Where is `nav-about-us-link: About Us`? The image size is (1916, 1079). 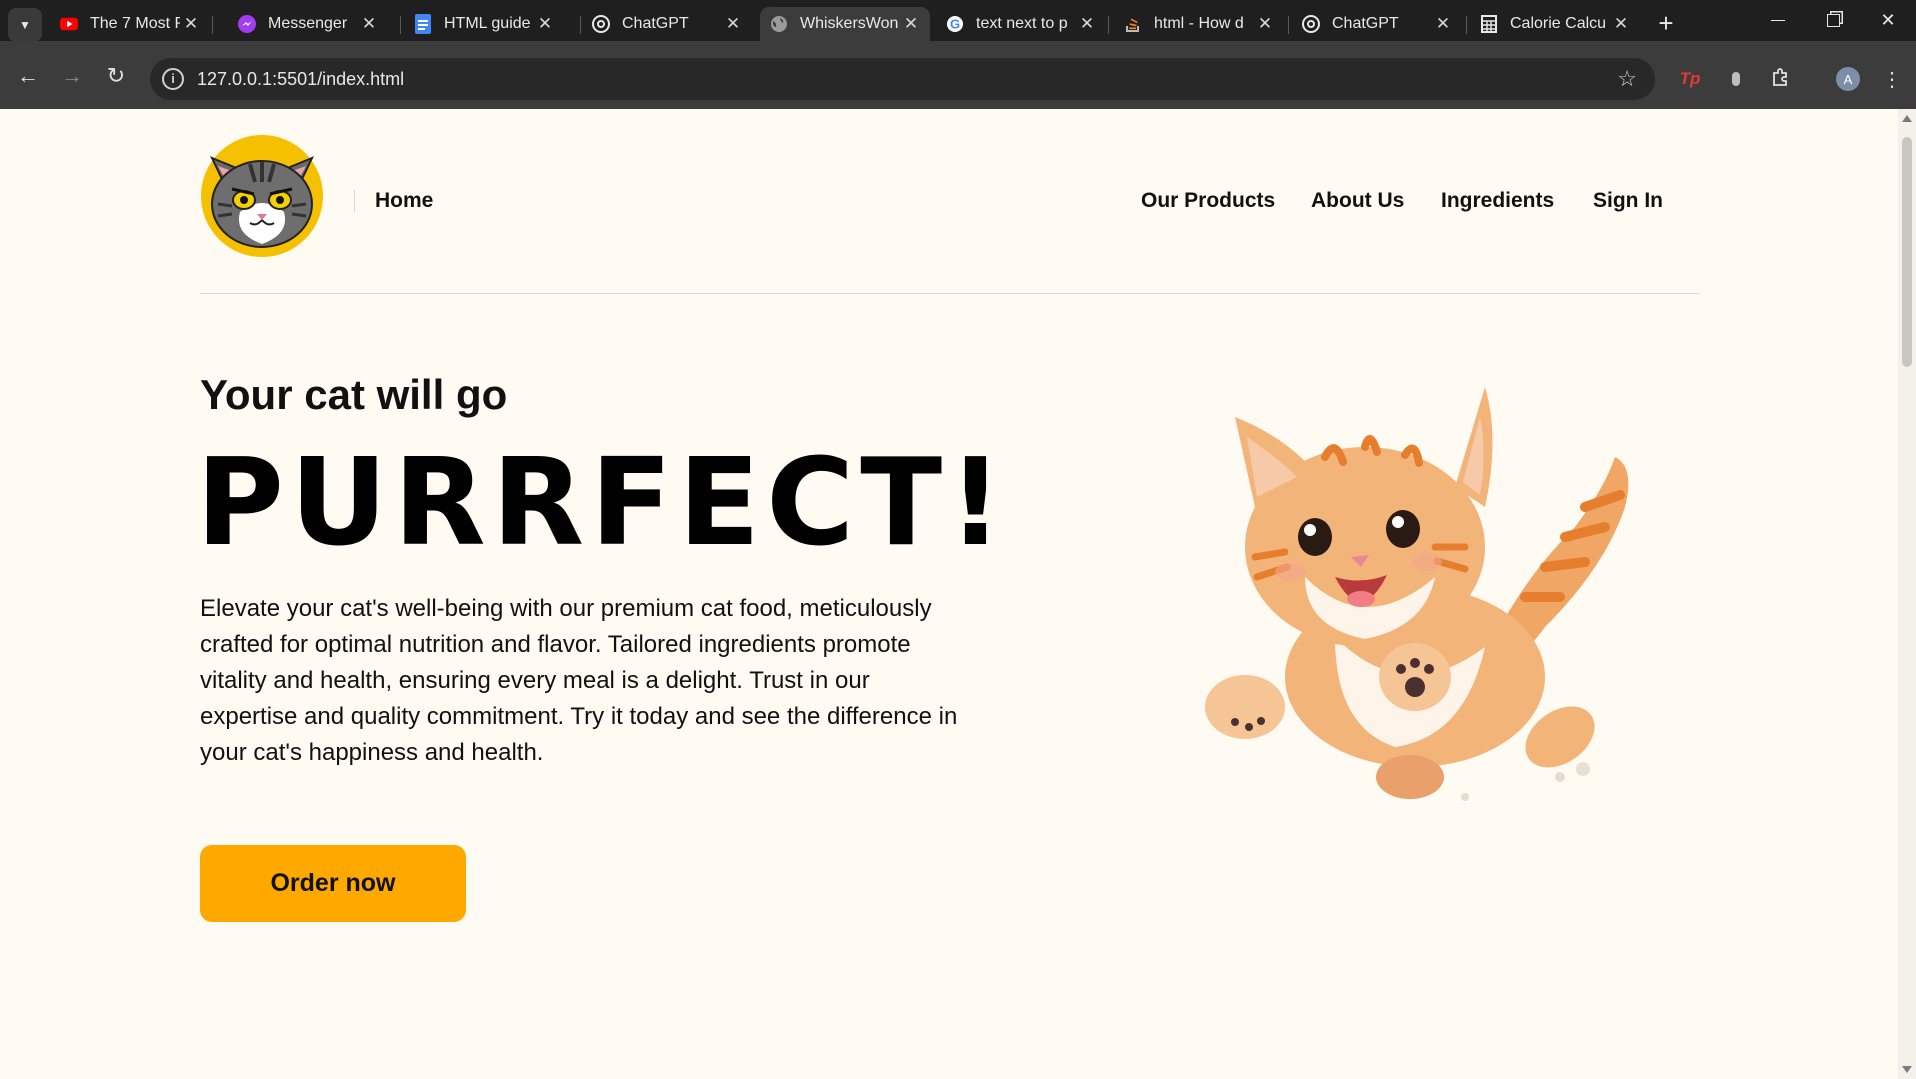
nav-about-us-link: About Us is located at coordinates (1357, 201).